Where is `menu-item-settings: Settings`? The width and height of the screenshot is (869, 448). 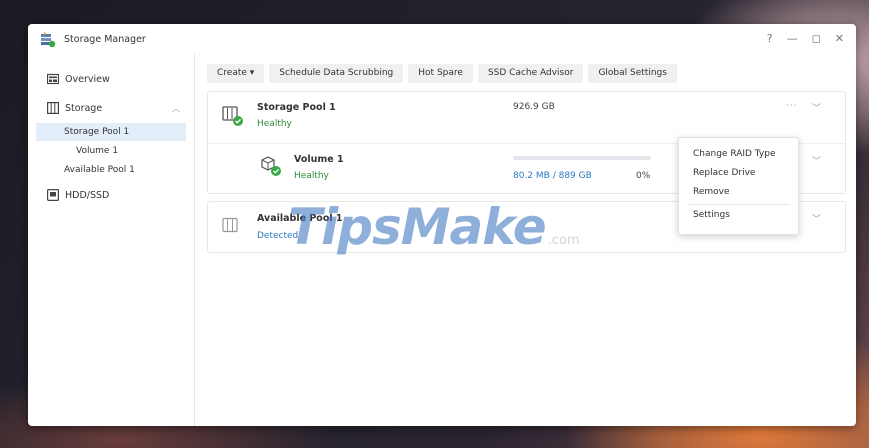
menu-item-settings: Settings is located at coordinates (711, 215).